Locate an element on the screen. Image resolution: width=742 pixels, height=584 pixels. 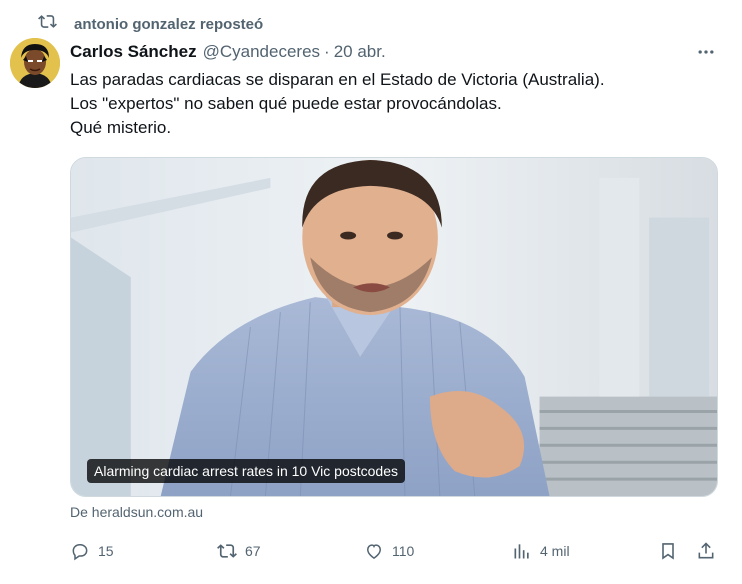
tweet-text-line: Qué misterio. is located at coordinates (121, 127).